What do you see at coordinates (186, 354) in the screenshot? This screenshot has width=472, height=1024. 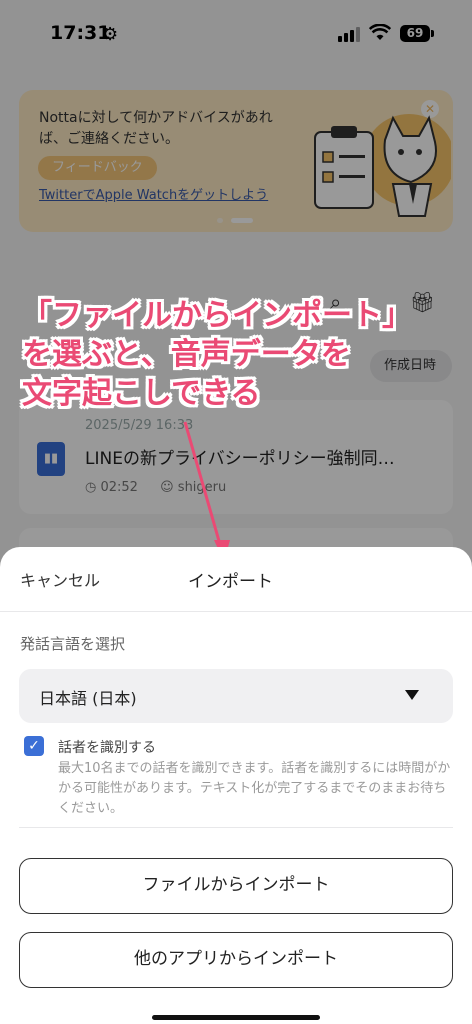 I see `annotation-line-2: を選ぶと、音声データを` at bounding box center [186, 354].